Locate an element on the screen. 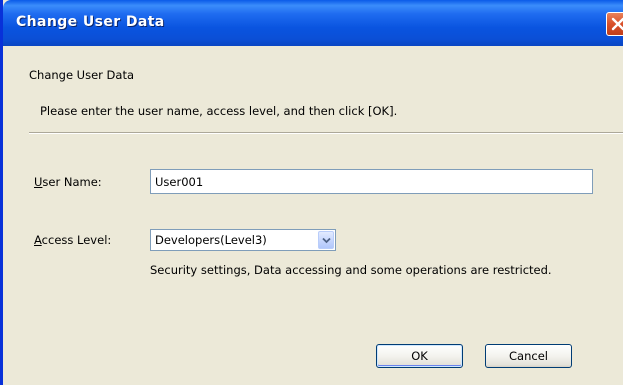 This screenshot has height=385, width=623. dialog-title: Change User Data is located at coordinates (90, 22).